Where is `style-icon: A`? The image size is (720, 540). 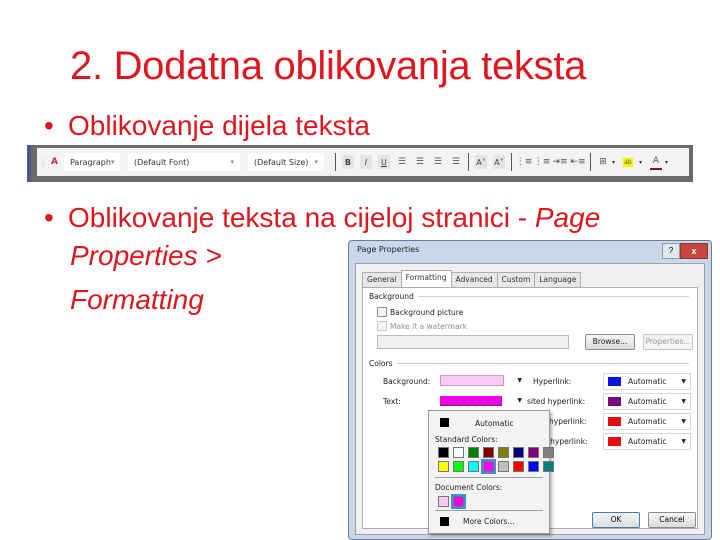 style-icon: A is located at coordinates (54, 162).